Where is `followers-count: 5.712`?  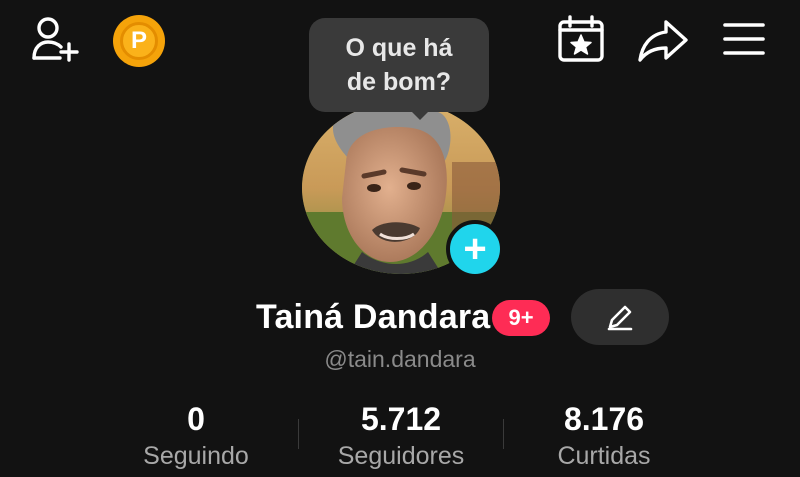
followers-count: 5.712 is located at coordinates (401, 419).